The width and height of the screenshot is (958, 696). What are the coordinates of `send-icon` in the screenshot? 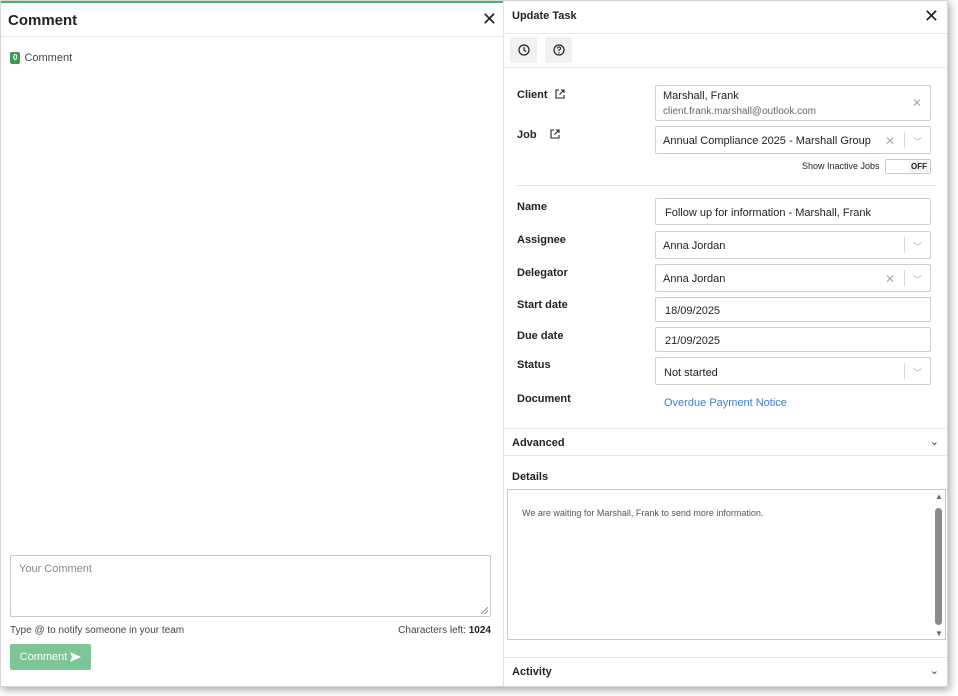 It's located at (76, 657).